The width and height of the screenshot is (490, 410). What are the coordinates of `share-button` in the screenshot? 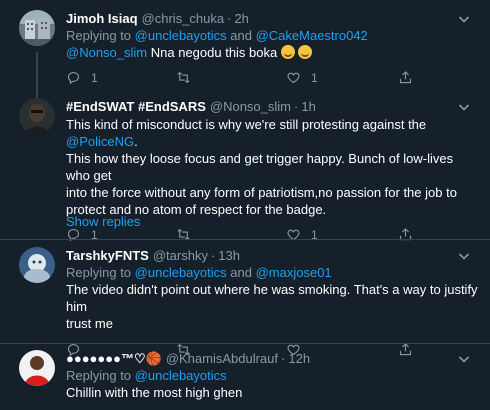 It's located at (405, 77).